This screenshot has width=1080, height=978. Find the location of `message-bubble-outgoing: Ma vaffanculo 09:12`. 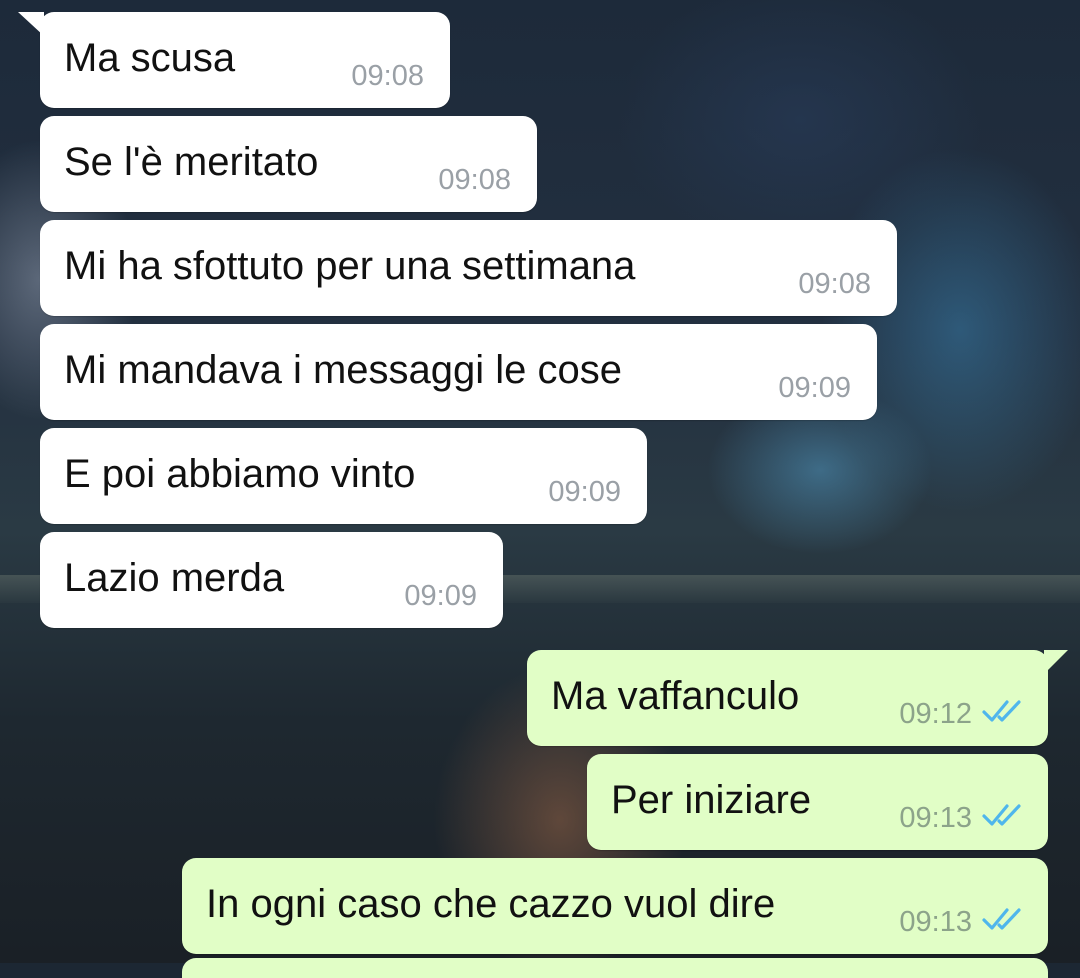

message-bubble-outgoing: Ma vaffanculo 09:12 is located at coordinates (797, 698).